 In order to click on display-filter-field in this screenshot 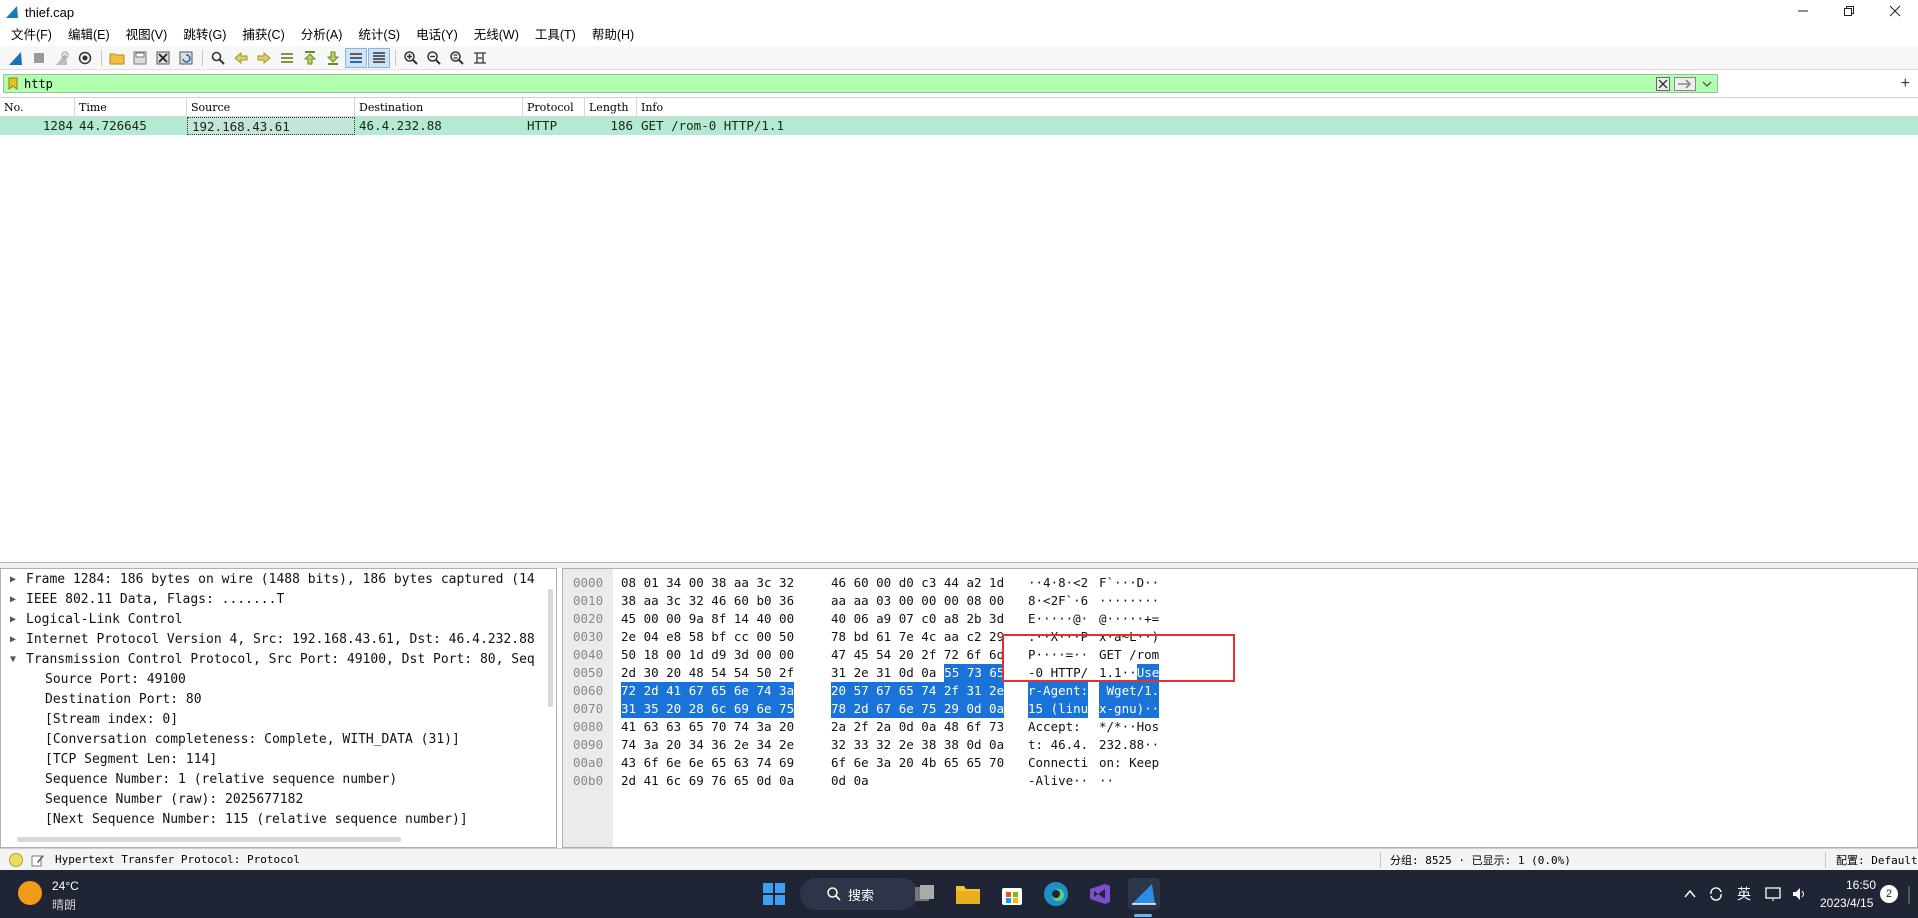, I will do `click(860, 83)`.